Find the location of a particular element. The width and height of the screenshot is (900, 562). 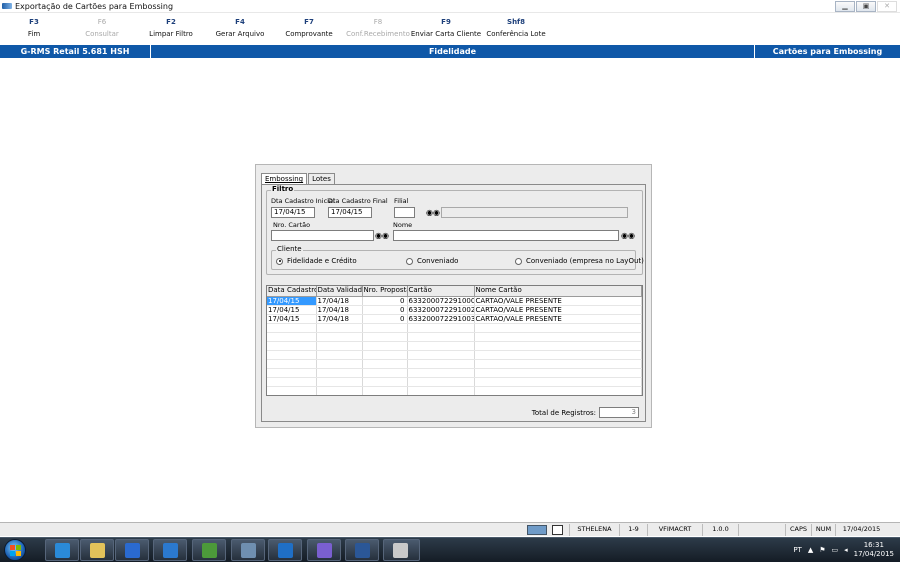

volume-icon: ◂ is located at coordinates (846, 550).